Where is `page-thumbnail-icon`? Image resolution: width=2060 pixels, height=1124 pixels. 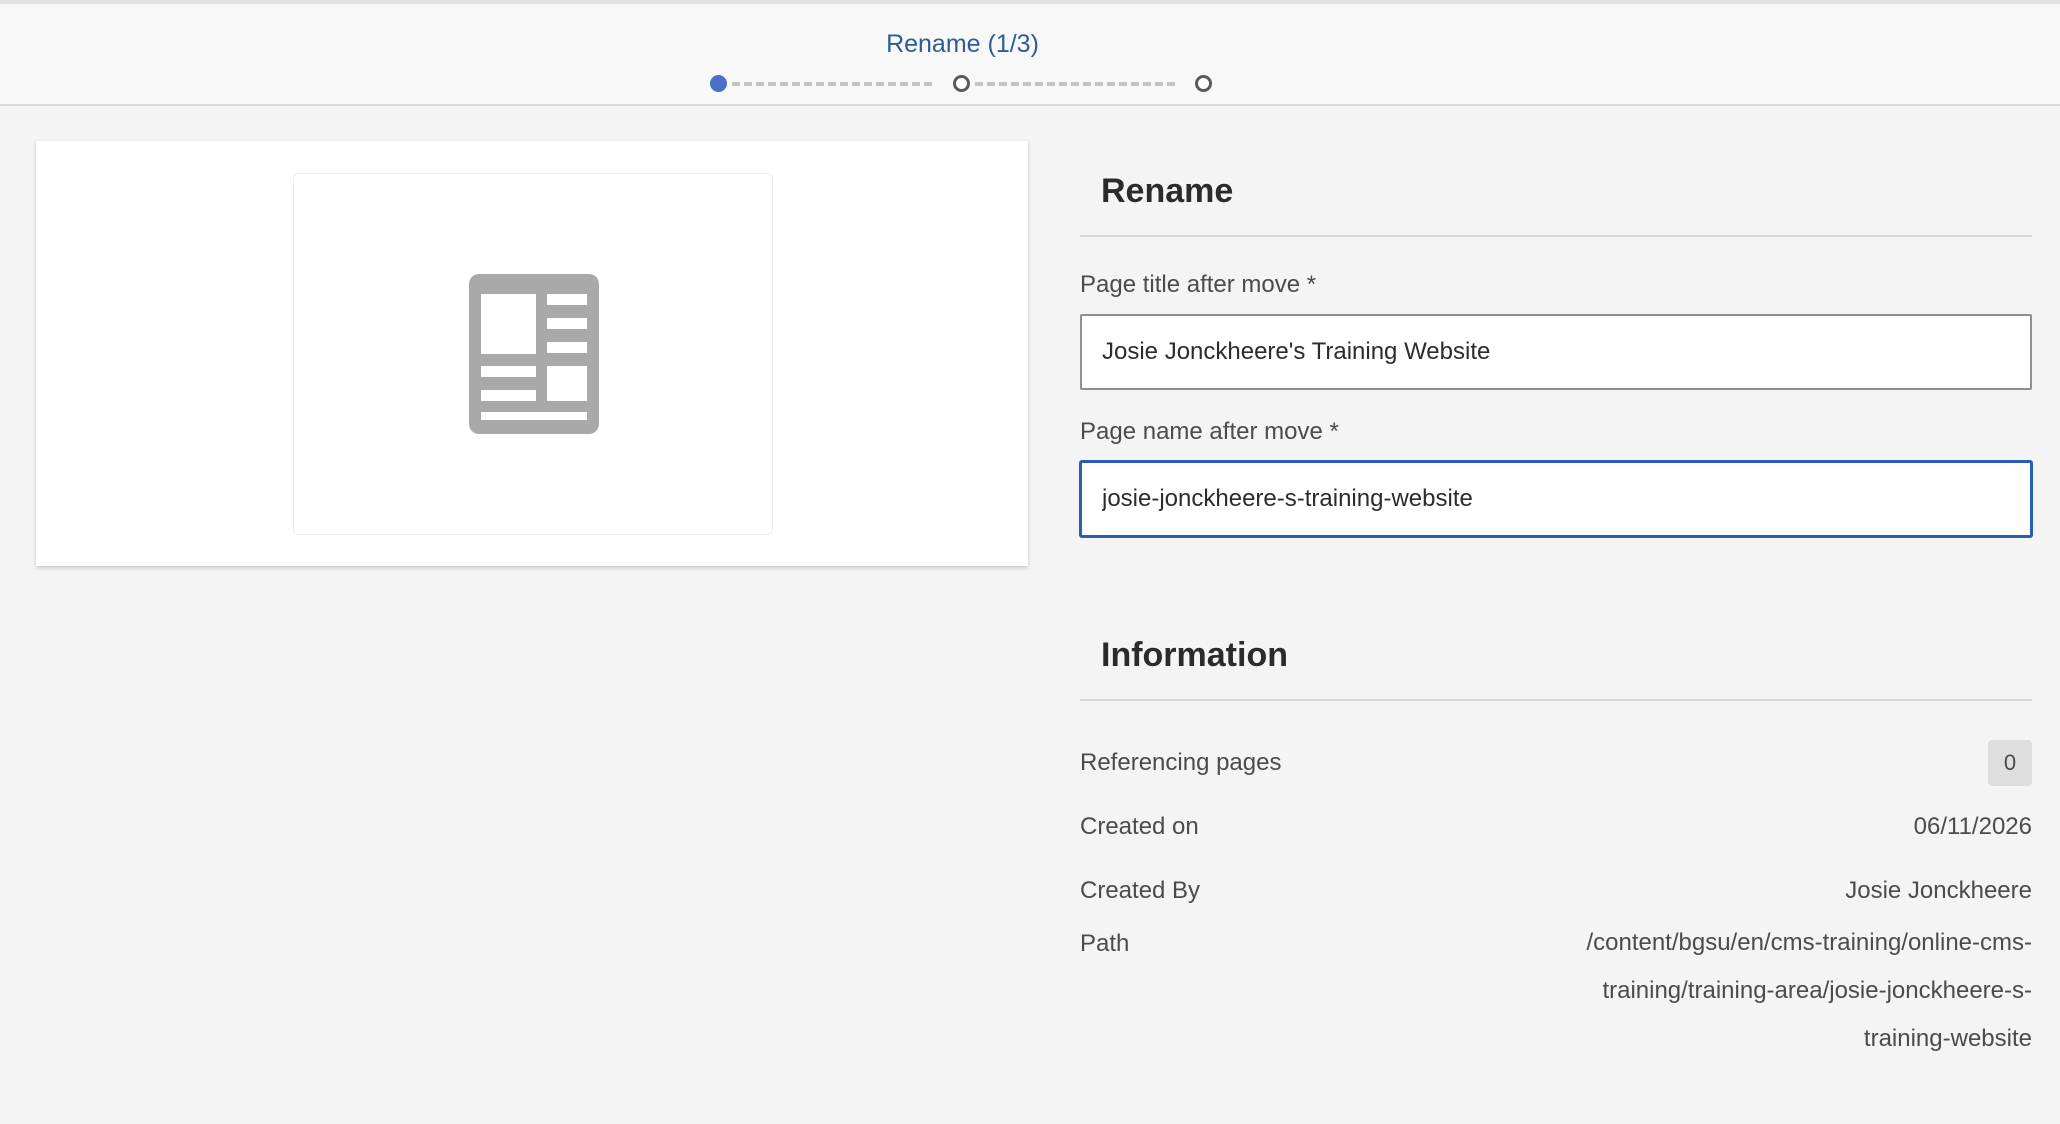
page-thumbnail-icon is located at coordinates (534, 354).